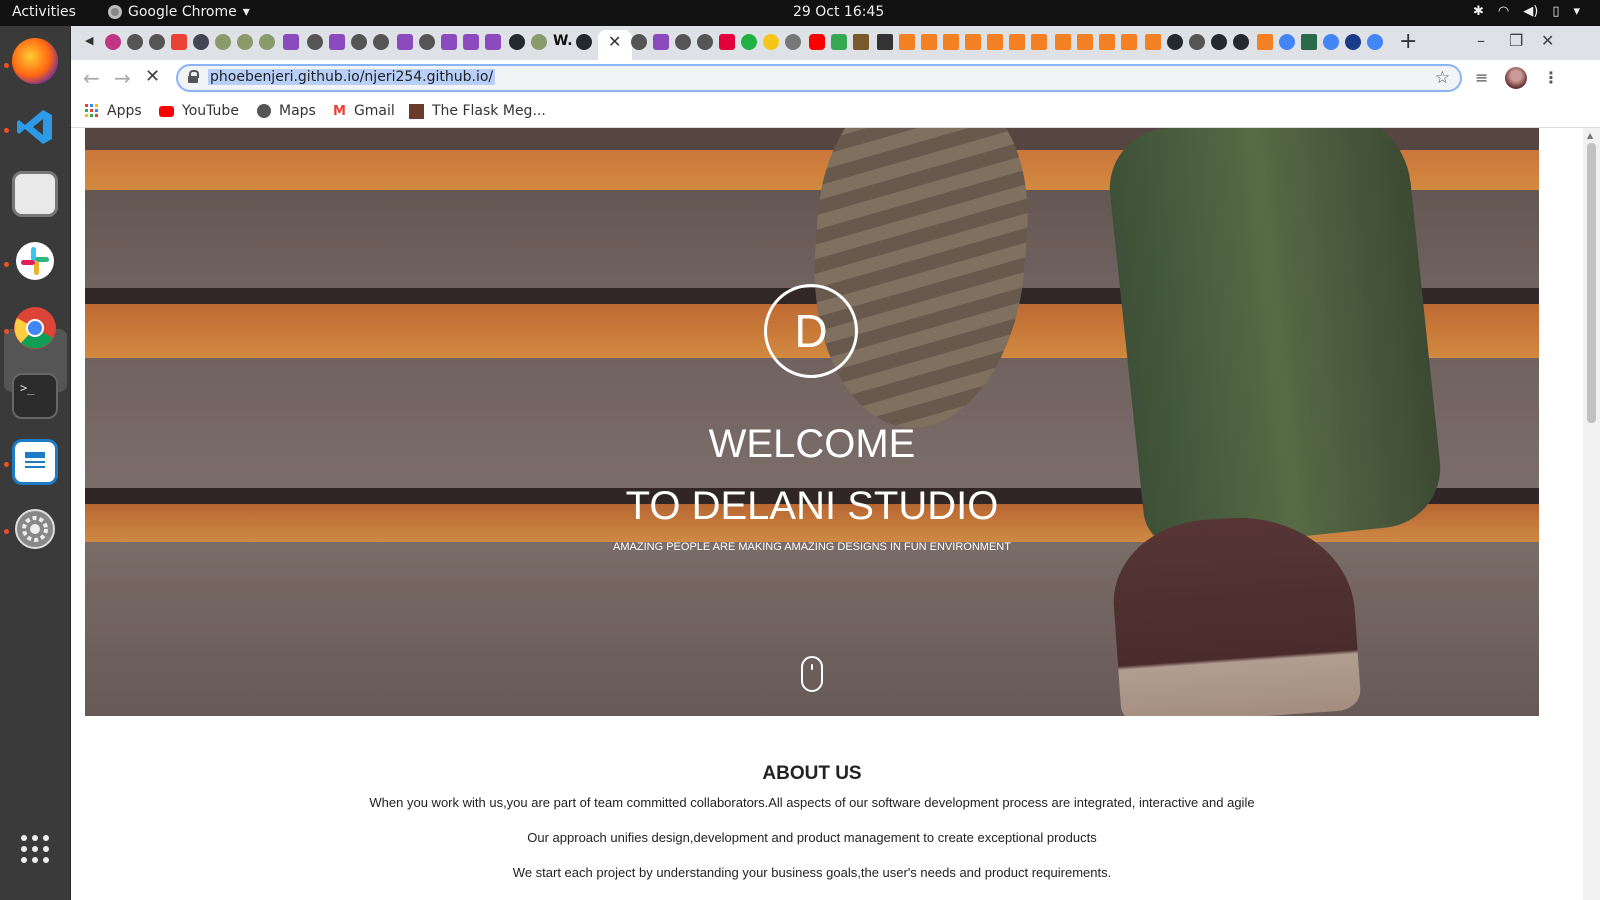 The height and width of the screenshot is (900, 1600). I want to click on bookmark-maps: Maps, so click(286, 111).